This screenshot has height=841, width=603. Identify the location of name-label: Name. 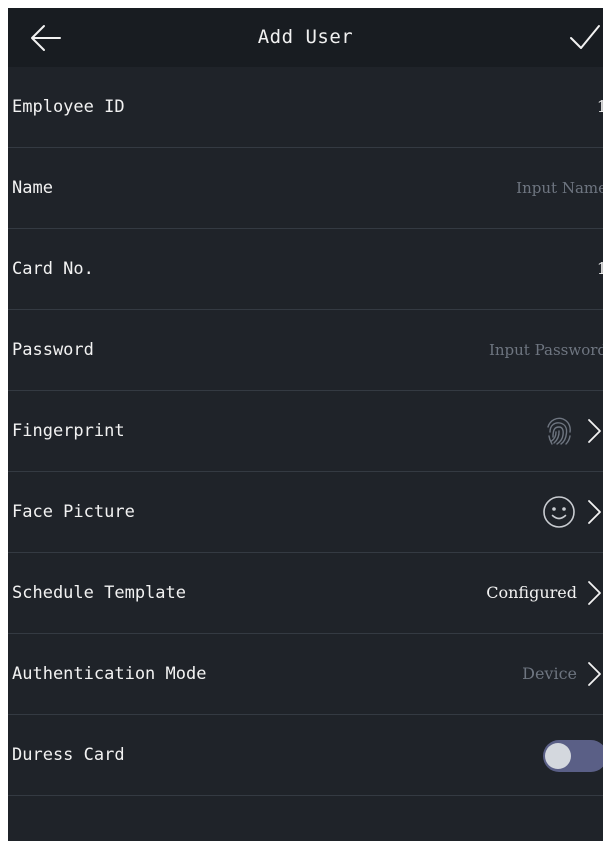
(32, 188).